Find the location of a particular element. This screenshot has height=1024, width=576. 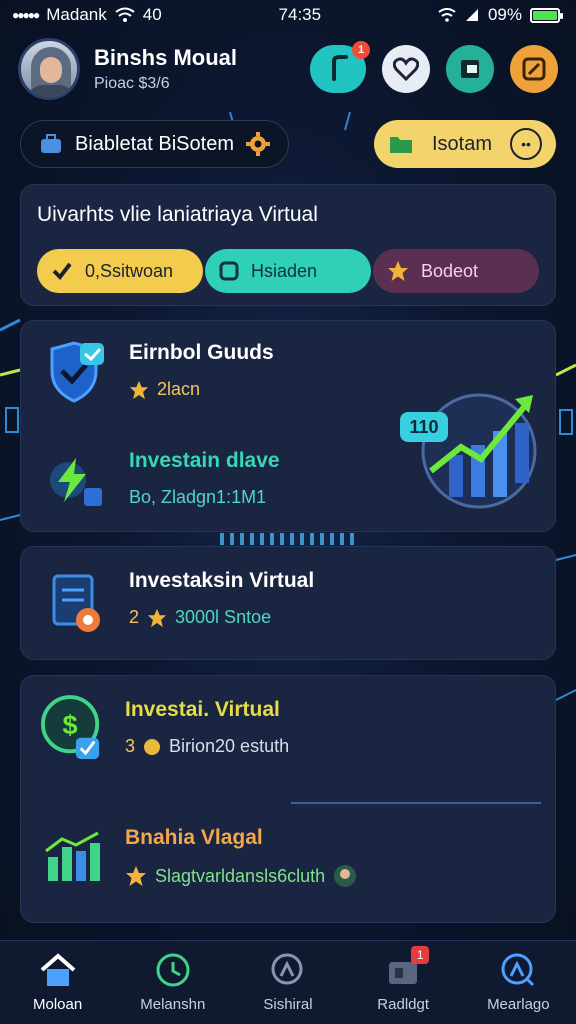

heart-icon is located at coordinates (406, 69).